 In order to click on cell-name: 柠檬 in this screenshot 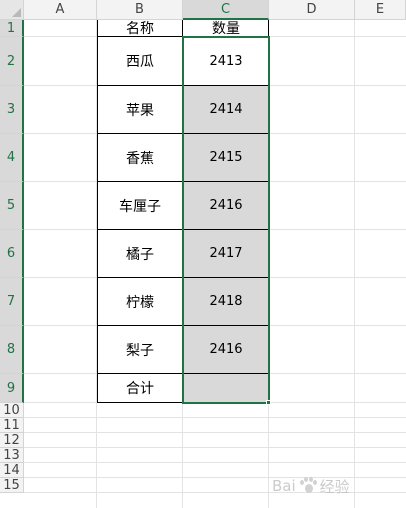, I will do `click(140, 302)`.